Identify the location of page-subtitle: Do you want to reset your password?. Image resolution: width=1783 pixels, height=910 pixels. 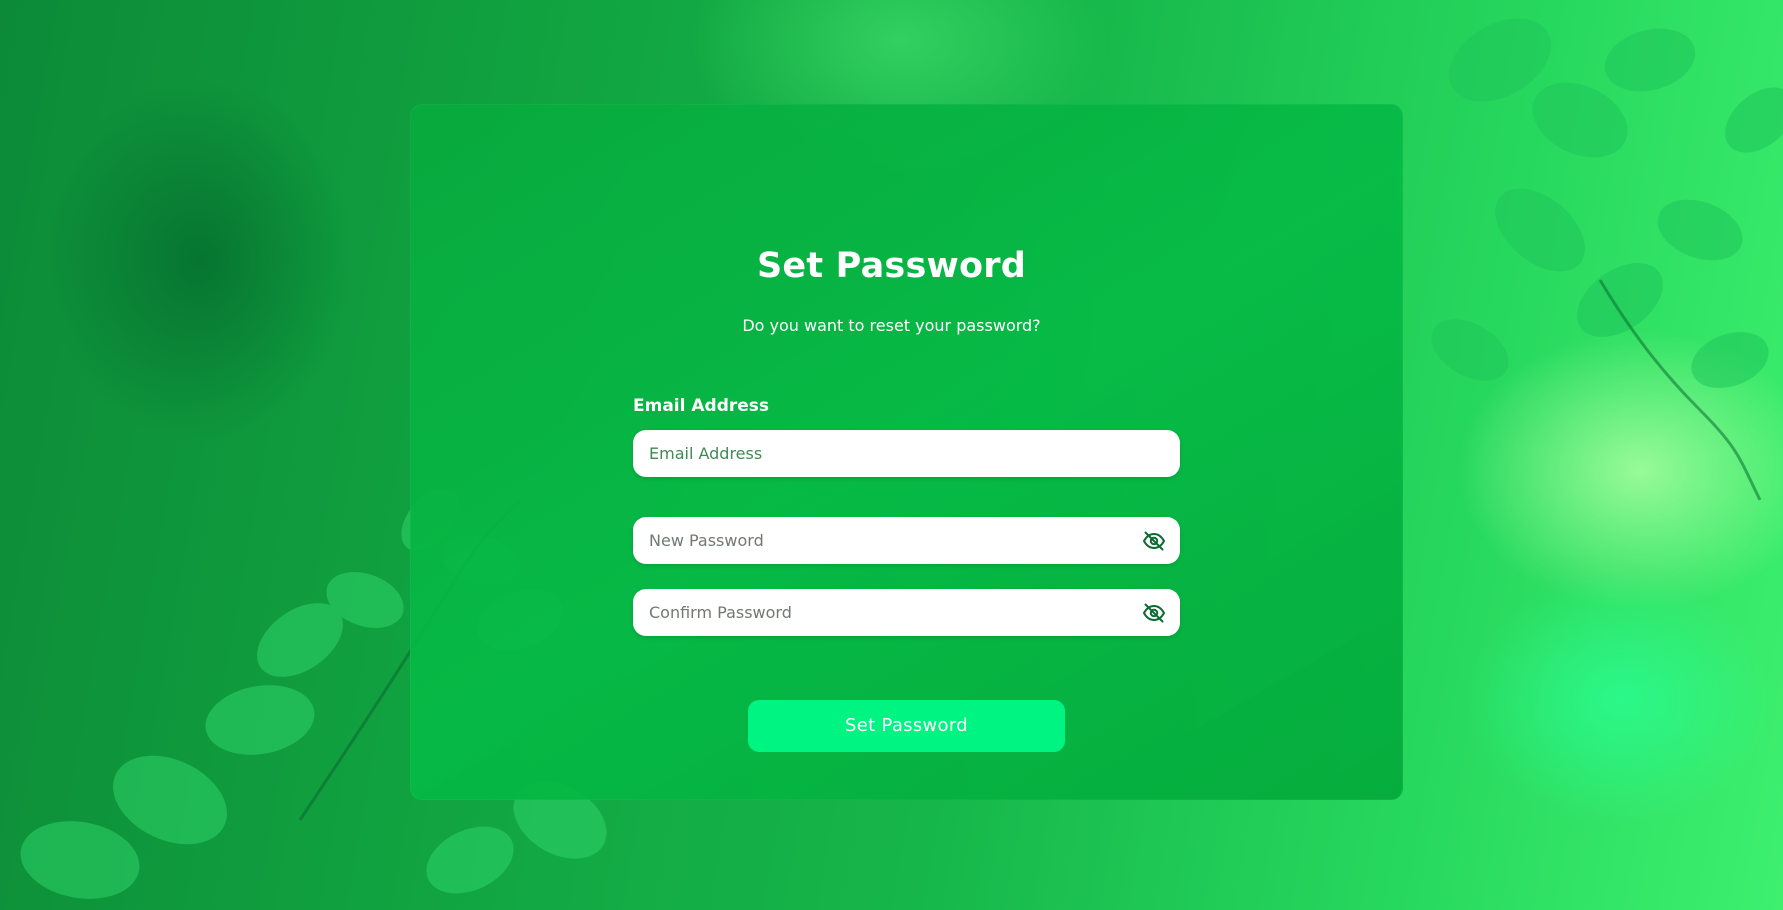
(891, 325).